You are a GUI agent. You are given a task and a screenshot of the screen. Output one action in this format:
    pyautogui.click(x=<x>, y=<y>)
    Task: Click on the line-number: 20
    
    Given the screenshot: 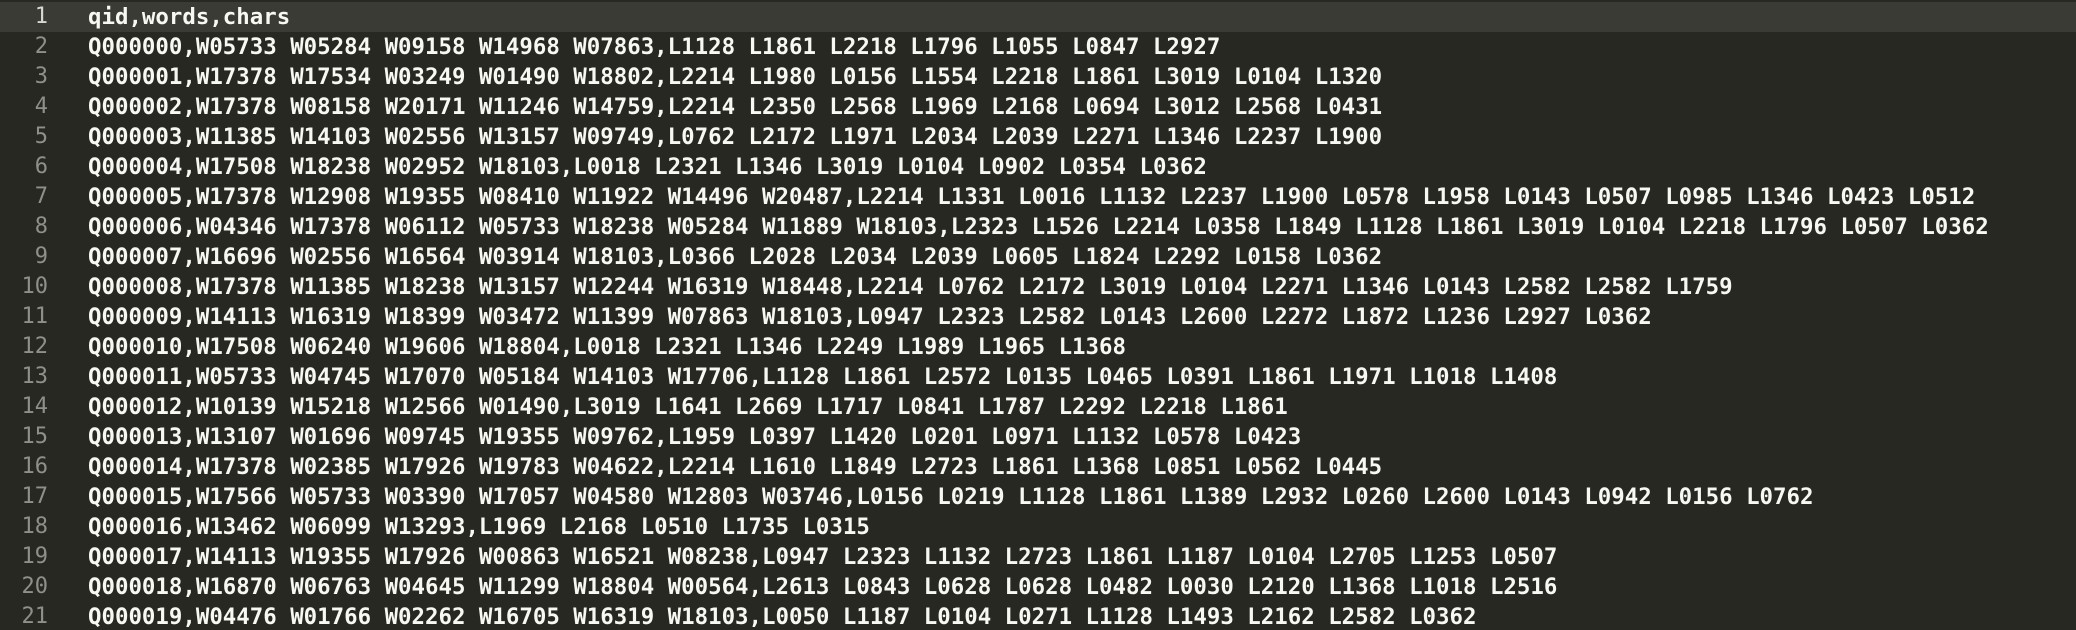 What is the action you would take?
    pyautogui.click(x=35, y=586)
    